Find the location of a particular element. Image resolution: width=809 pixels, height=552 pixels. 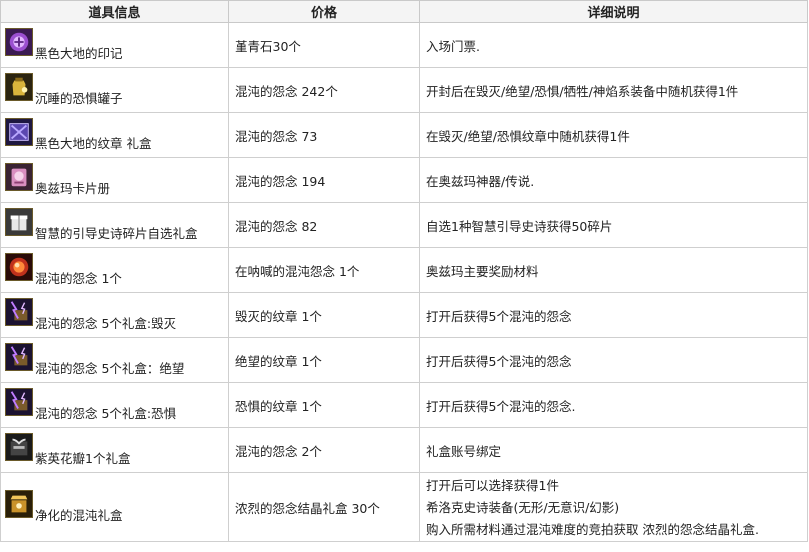

item-description: 开封后在毁灭/绝望/恐惧/牺牲/神焰系装备中随机获得1件 is located at coordinates (613, 90).